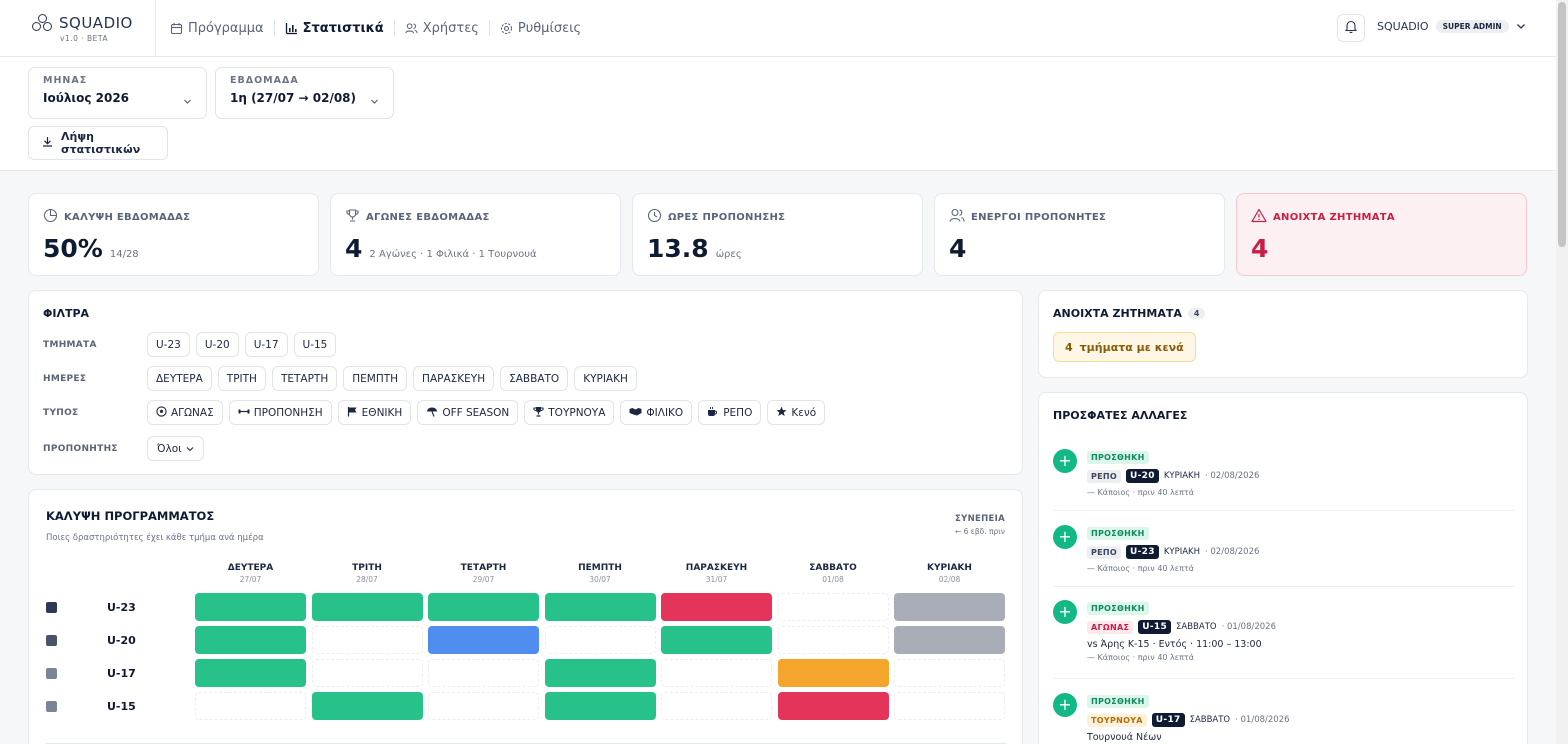 The image size is (1568, 744). I want to click on day-name: ΠΑΡΑΣΚΕΥΗ, so click(716, 568).